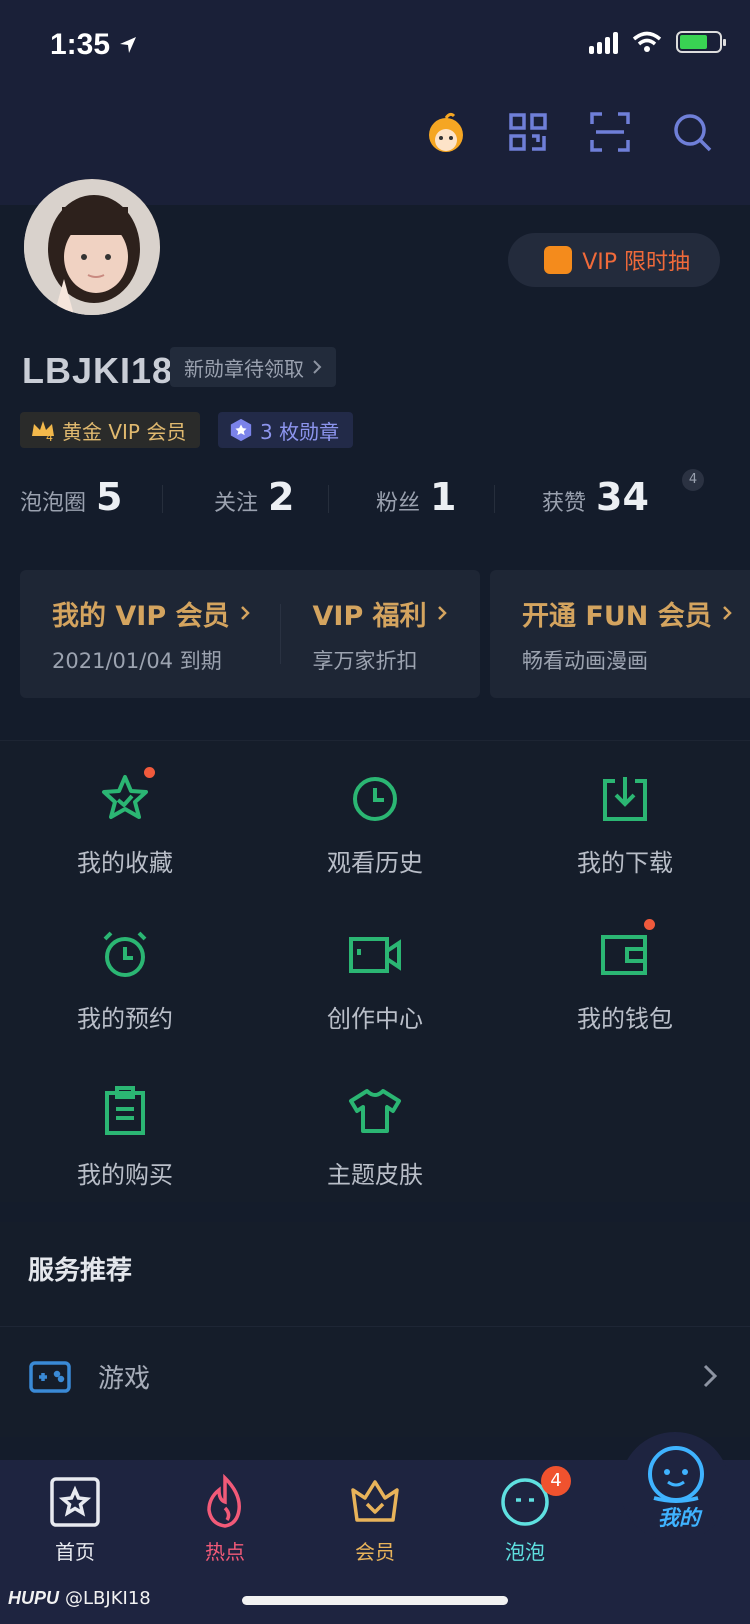  Describe the element at coordinates (534, 1498) in the screenshot. I see `bubble-face-icon: 4` at that location.